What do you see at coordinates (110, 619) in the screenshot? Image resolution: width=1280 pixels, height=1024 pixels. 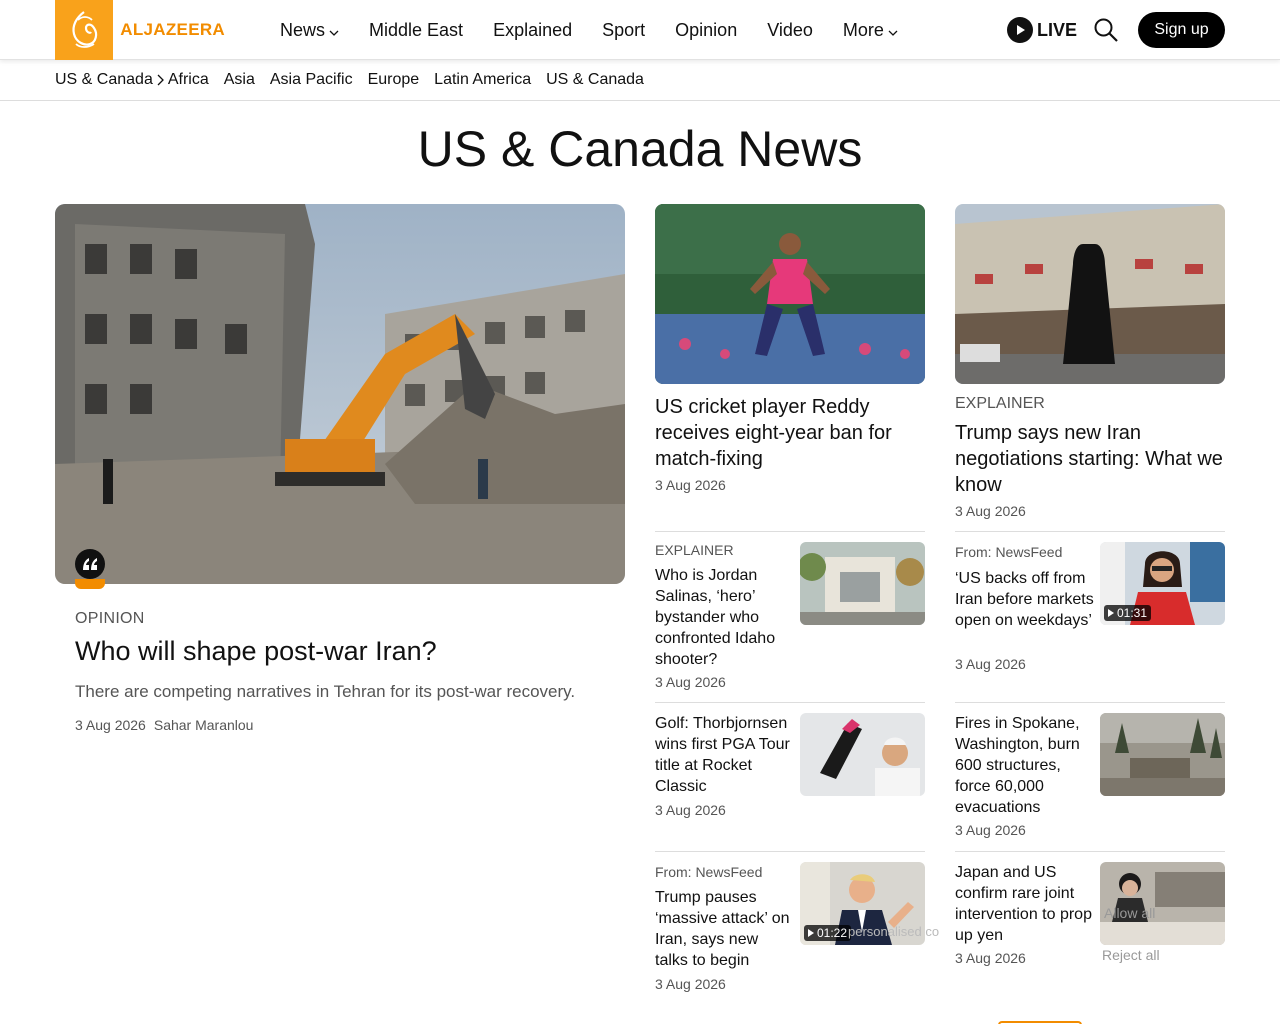 I see `feature-kicker: OPINION` at bounding box center [110, 619].